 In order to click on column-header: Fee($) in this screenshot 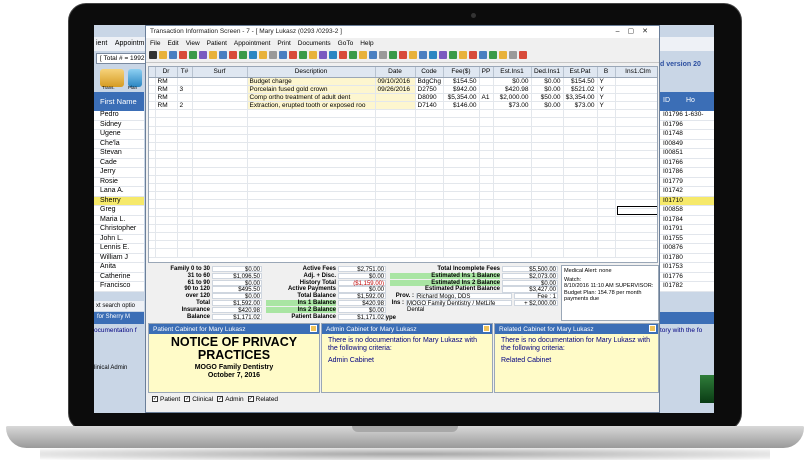, I will do `click(461, 72)`.